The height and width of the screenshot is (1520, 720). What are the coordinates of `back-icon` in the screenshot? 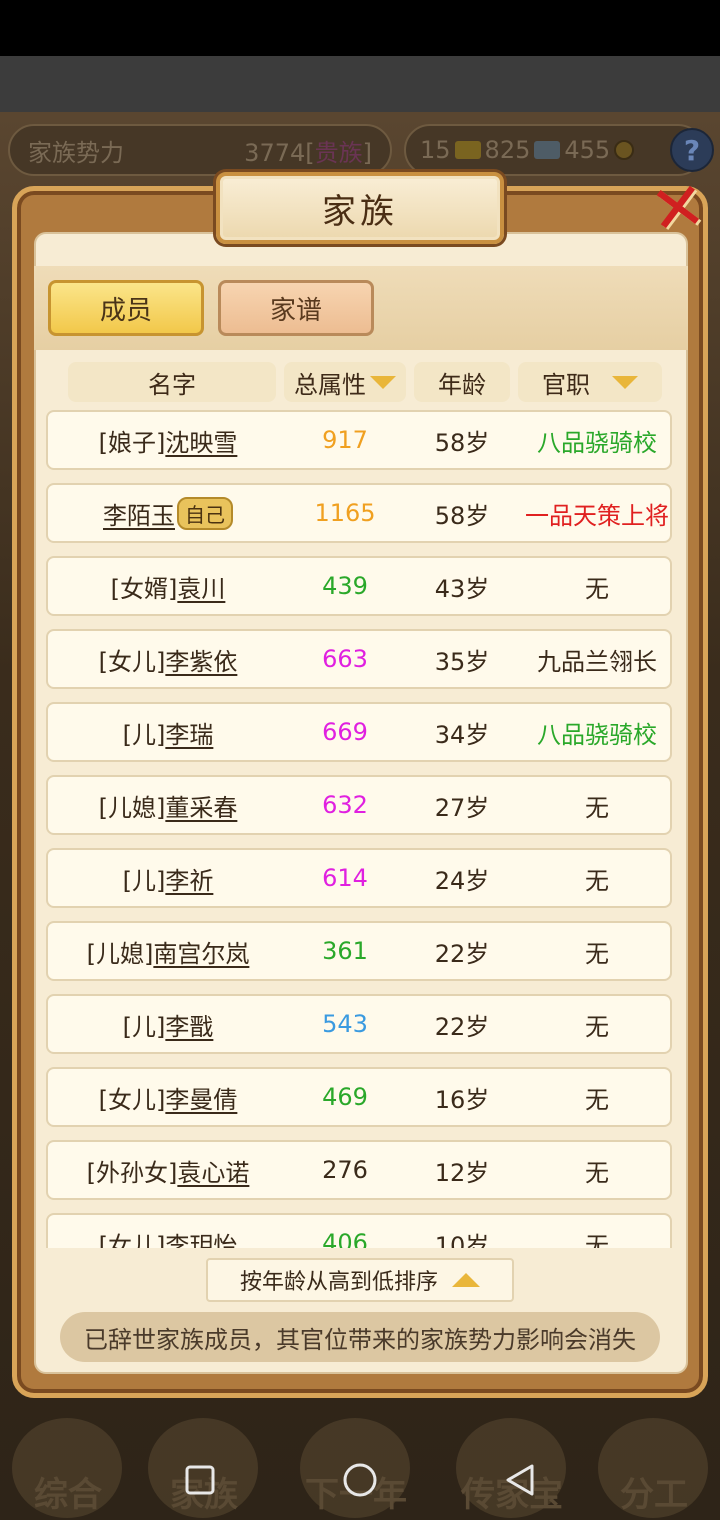 It's located at (520, 1480).